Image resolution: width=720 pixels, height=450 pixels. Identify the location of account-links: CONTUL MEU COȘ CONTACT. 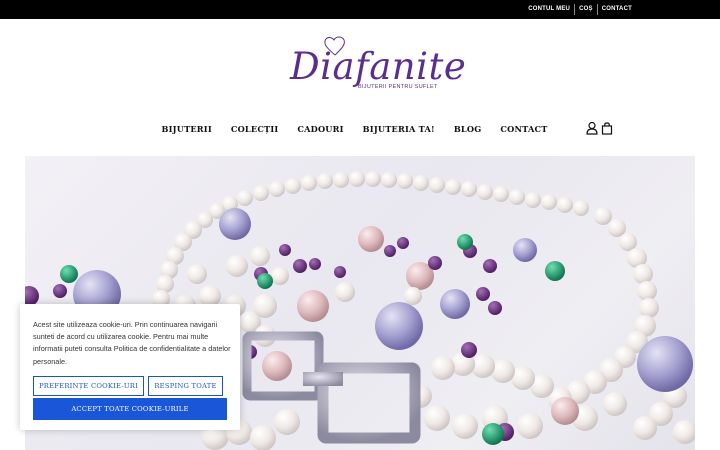
(580, 9).